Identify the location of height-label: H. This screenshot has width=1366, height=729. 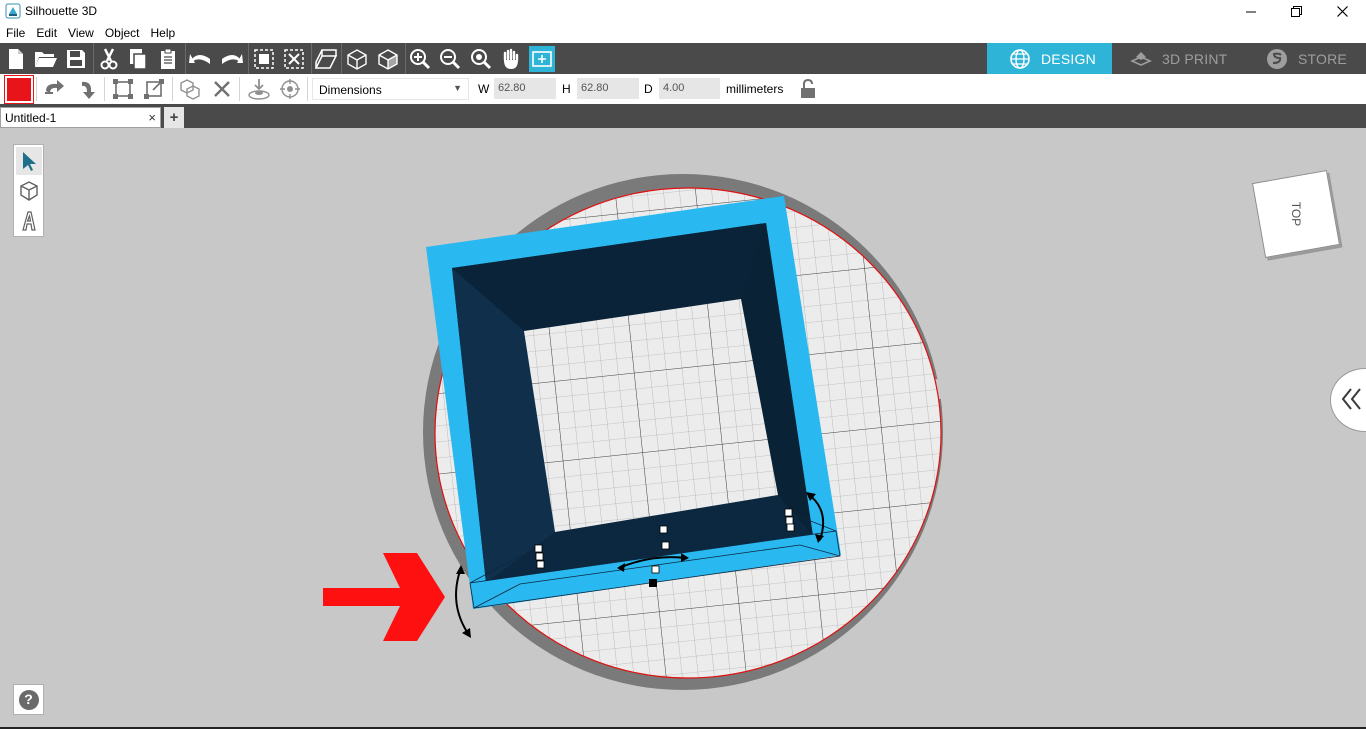
(566, 89).